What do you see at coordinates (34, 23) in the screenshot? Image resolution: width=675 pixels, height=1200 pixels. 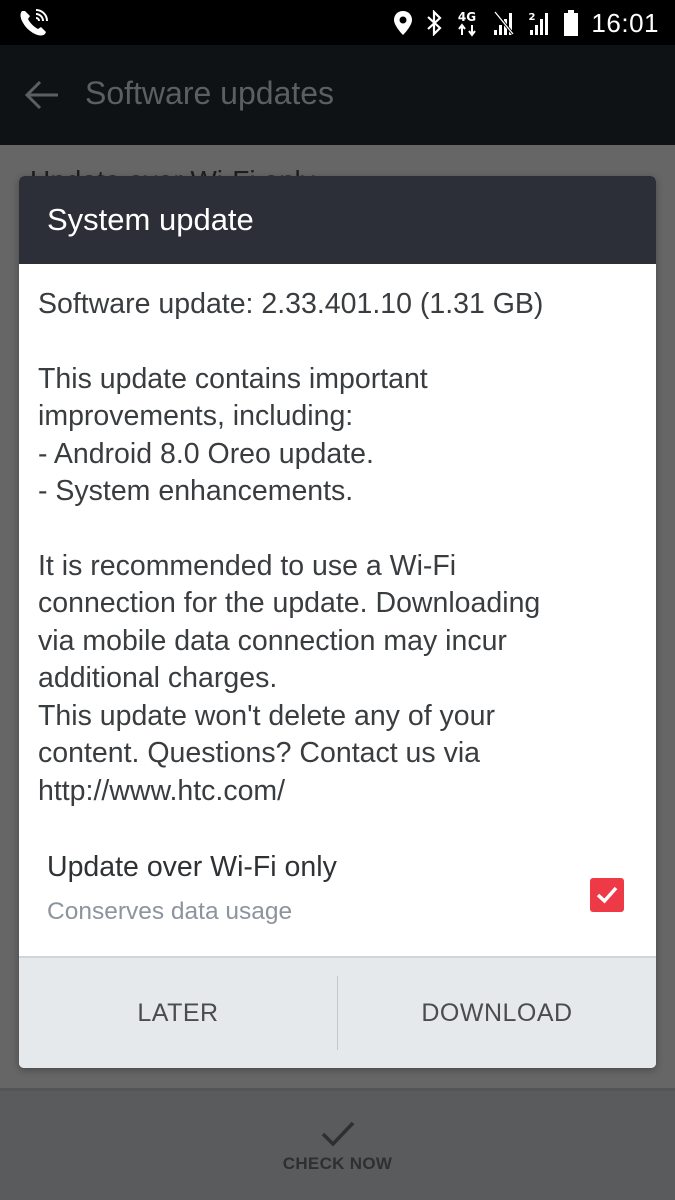 I see `wifi-calling-icon` at bounding box center [34, 23].